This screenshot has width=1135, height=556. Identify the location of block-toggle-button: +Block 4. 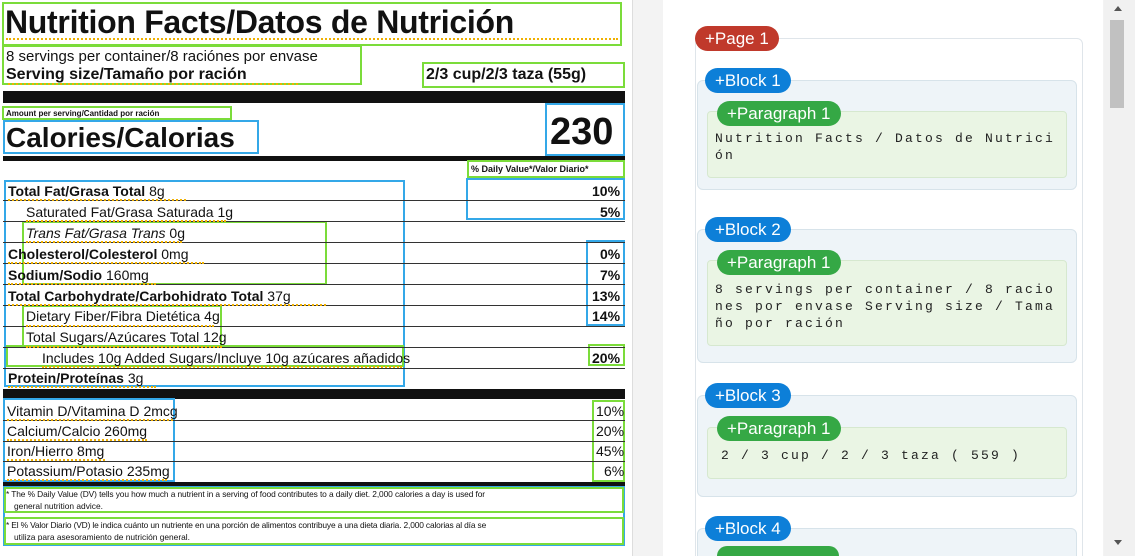
(748, 528).